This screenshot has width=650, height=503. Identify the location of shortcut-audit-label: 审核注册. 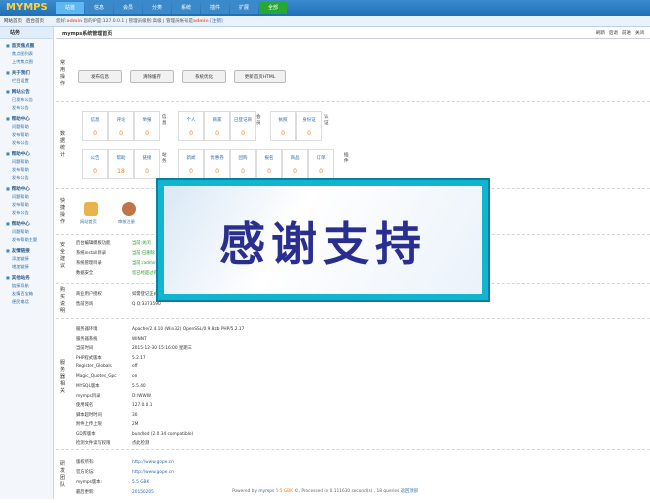
(126, 222).